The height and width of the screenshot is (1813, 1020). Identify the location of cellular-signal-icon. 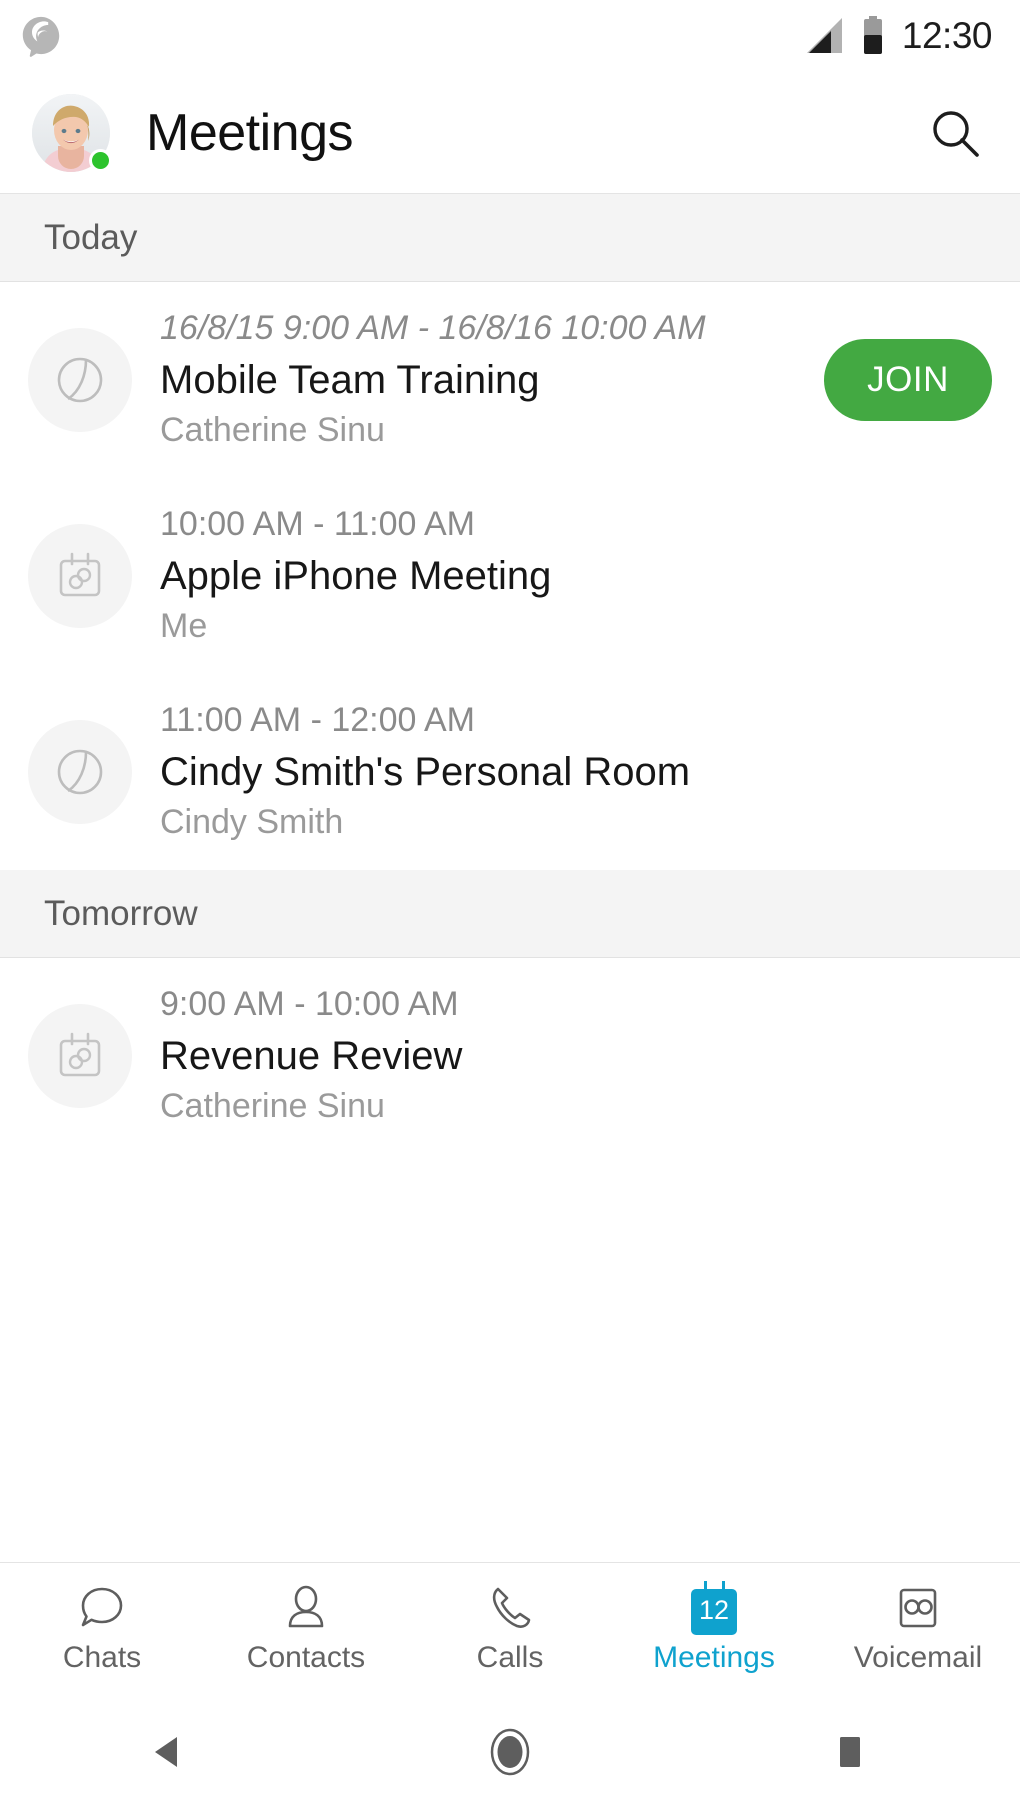
(824, 36).